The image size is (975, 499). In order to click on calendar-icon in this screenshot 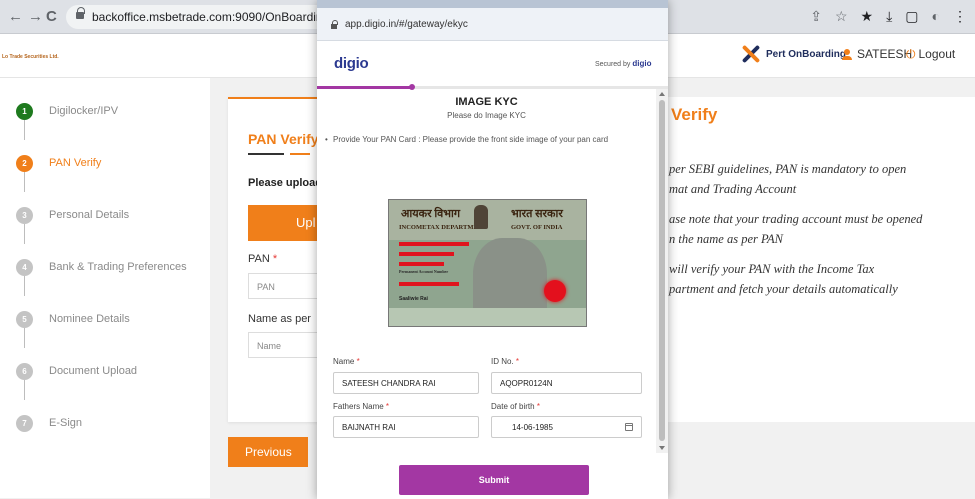, I will do `click(629, 427)`.